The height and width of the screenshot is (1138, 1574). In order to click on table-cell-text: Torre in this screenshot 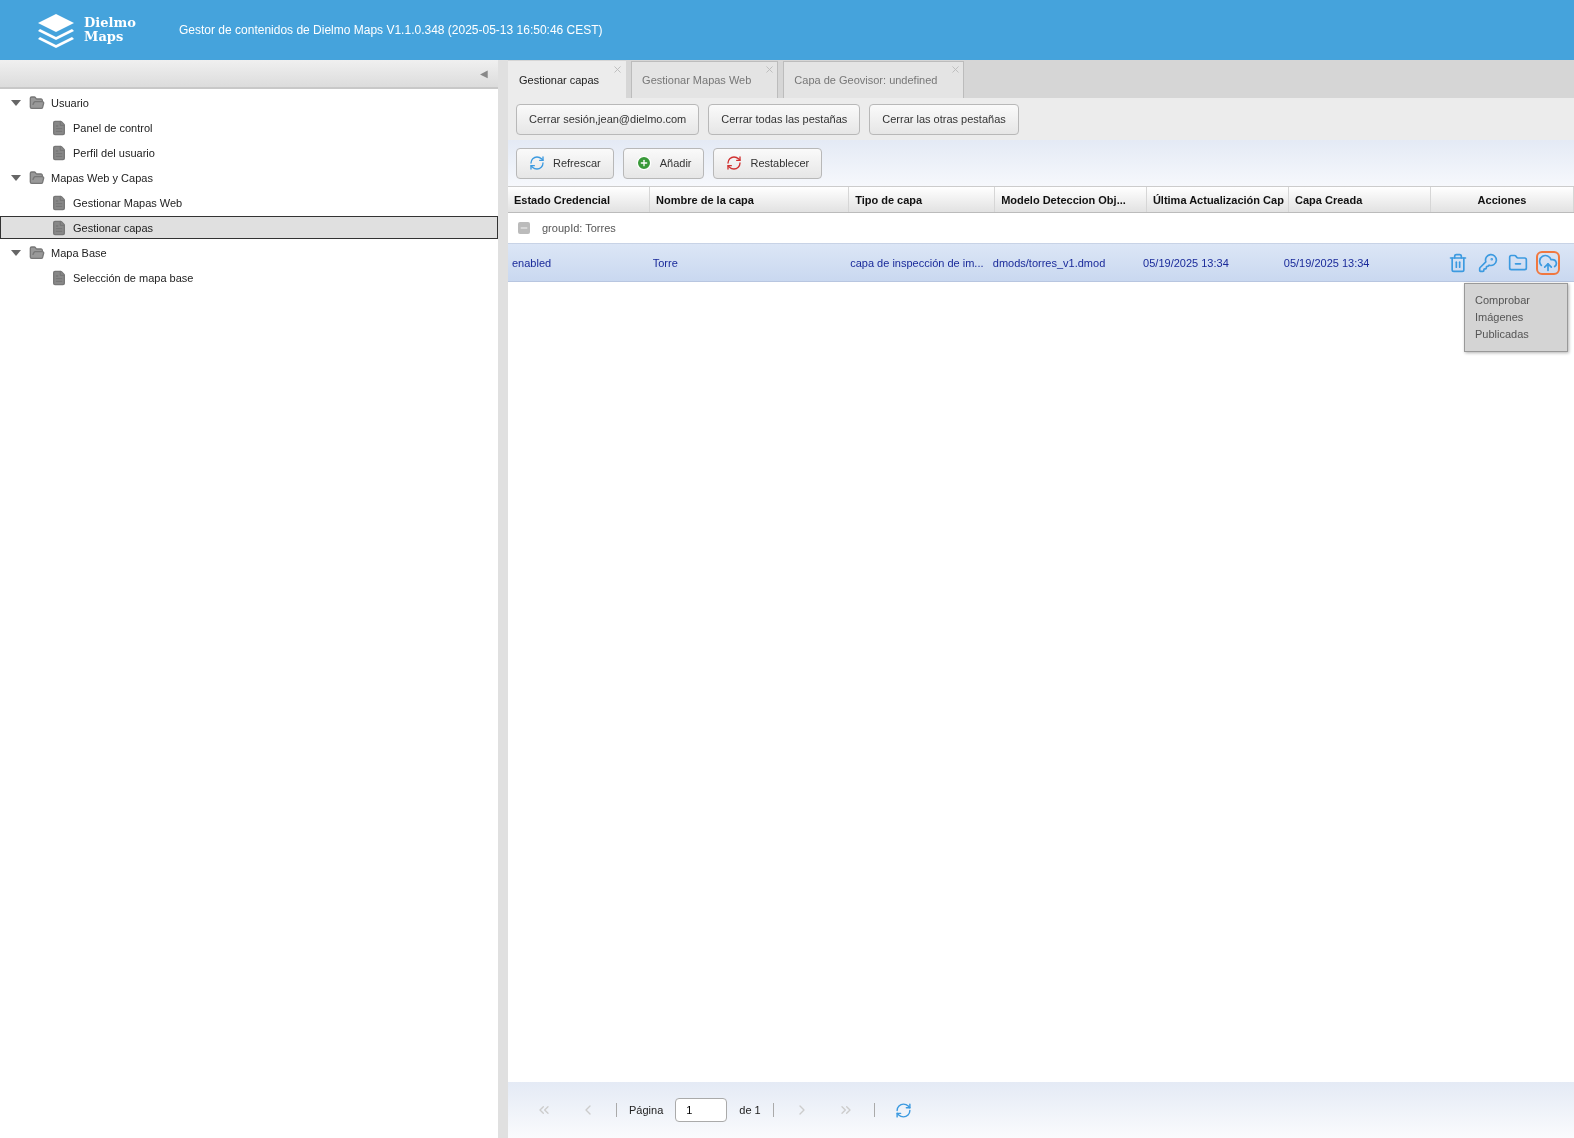, I will do `click(665, 262)`.